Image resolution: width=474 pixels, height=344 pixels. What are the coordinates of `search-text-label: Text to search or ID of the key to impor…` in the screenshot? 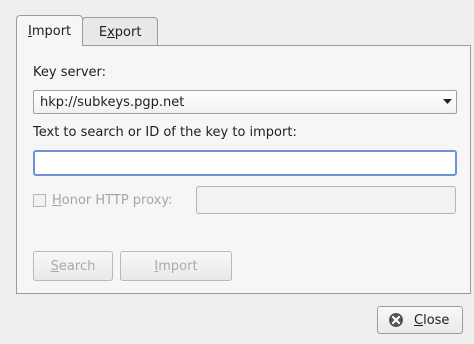 It's located at (165, 132).